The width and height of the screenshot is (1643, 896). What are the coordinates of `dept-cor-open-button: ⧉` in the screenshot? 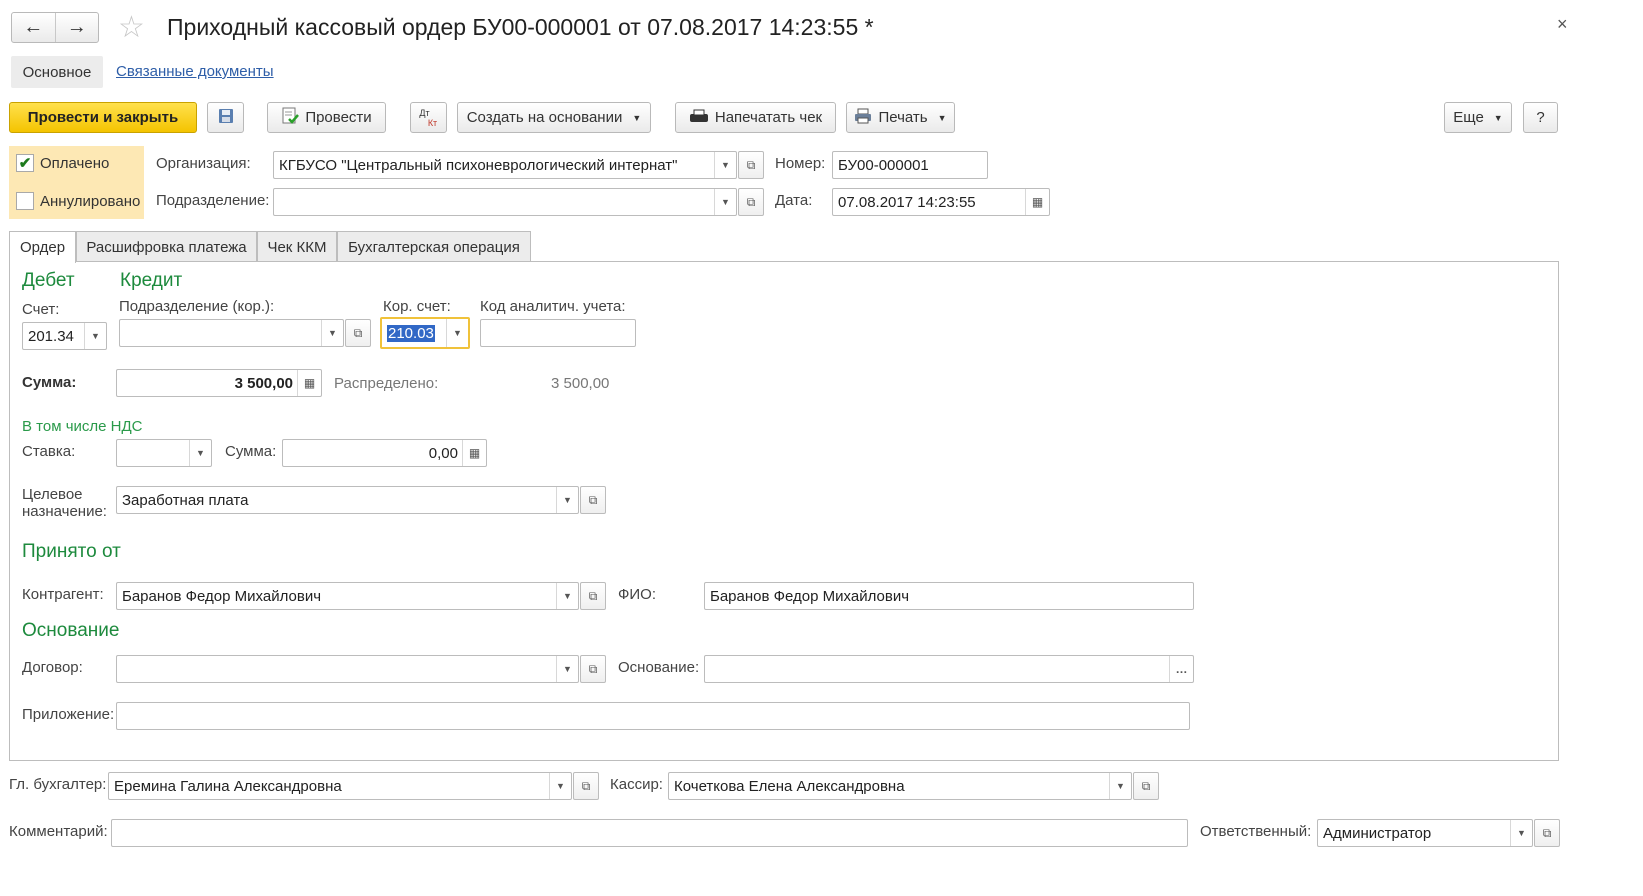 It's located at (358, 333).